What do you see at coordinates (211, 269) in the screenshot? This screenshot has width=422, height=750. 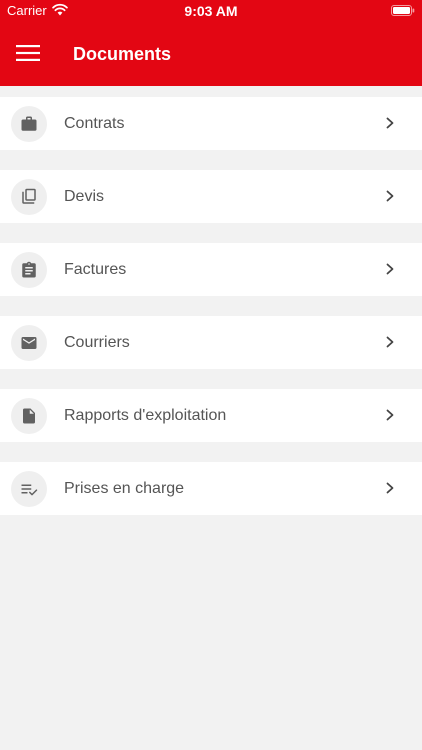 I see `list-item-factures: Factures` at bounding box center [211, 269].